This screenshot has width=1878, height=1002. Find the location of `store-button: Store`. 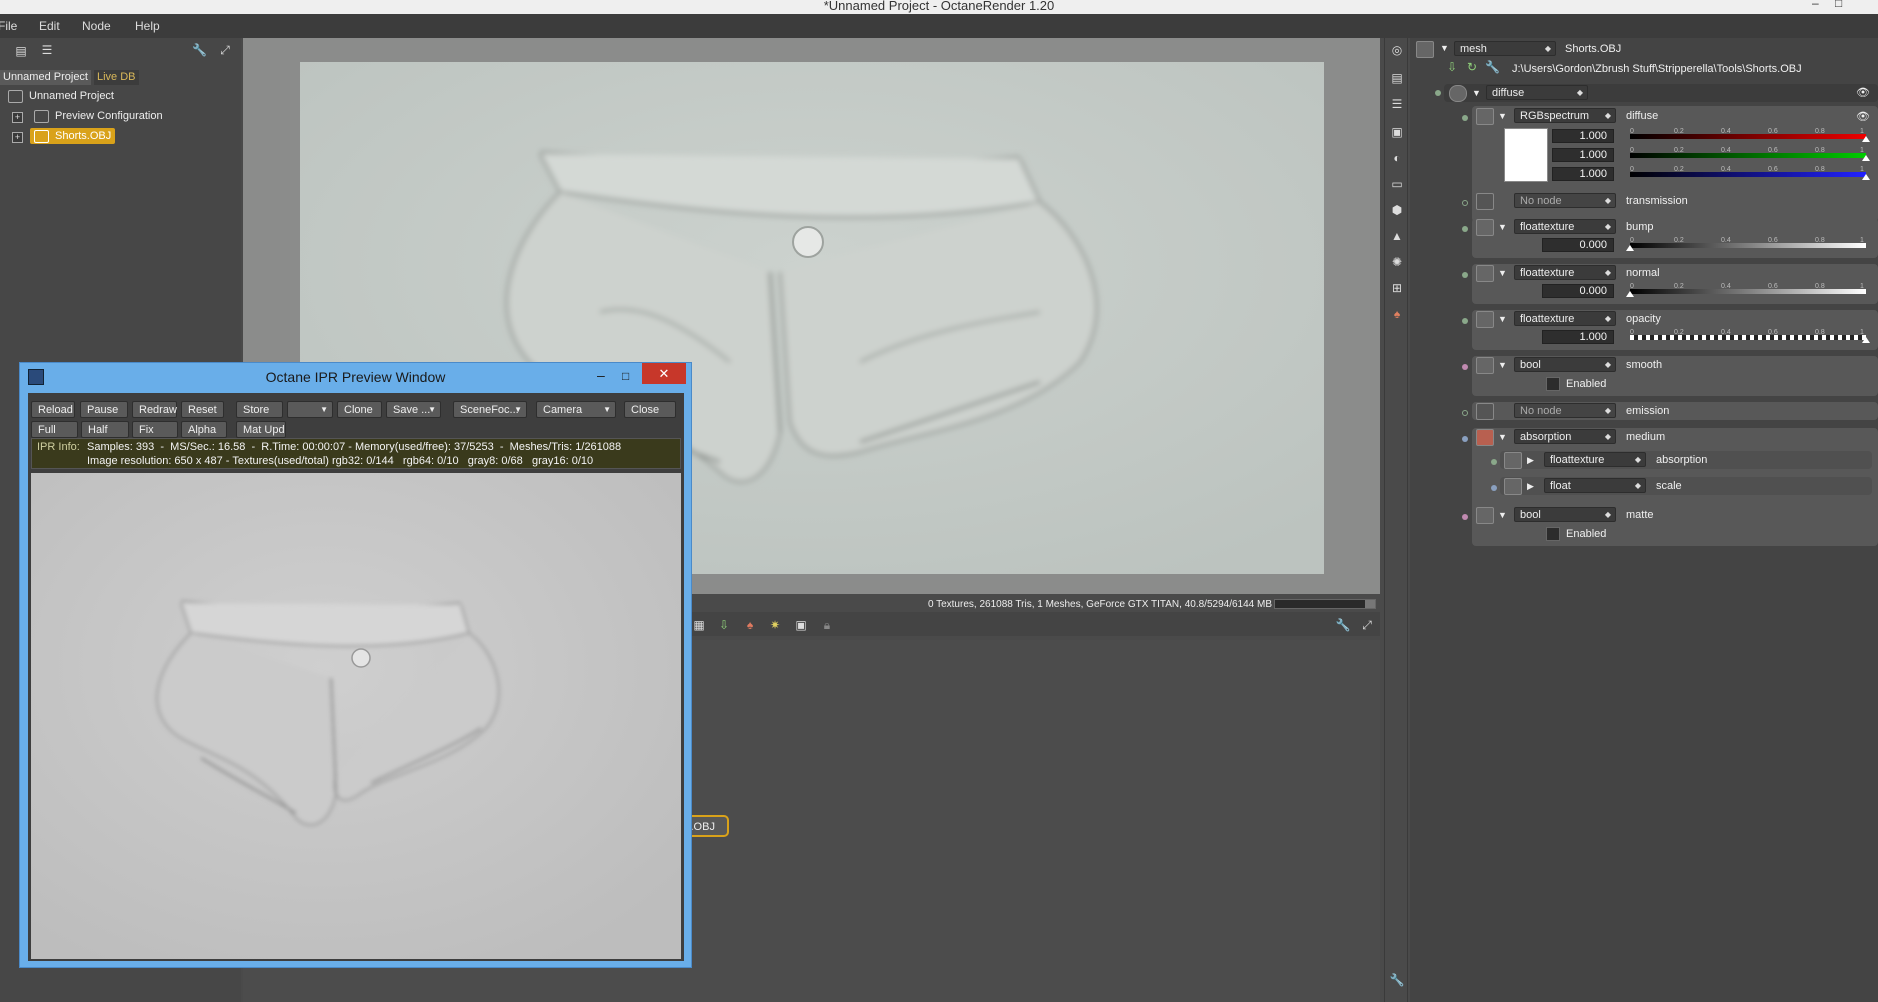

store-button: Store is located at coordinates (259, 409).